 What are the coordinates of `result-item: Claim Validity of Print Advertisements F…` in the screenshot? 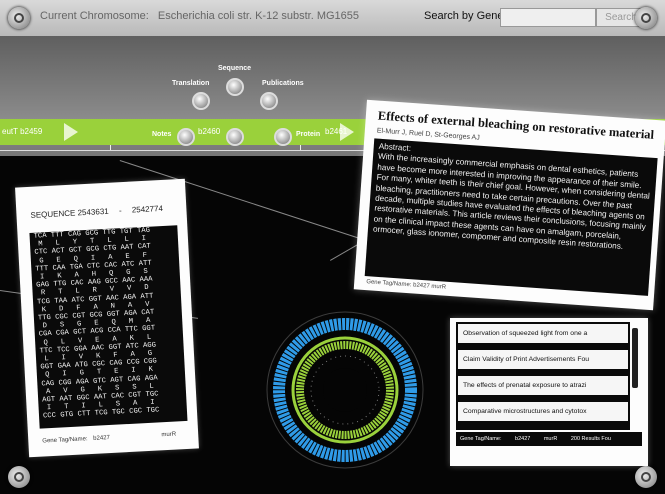 It's located at (543, 359).